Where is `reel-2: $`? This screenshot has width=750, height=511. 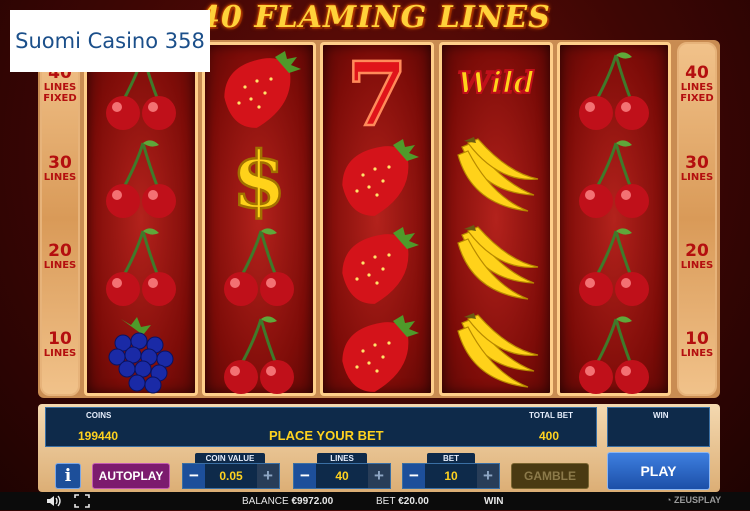 reel-2: $ is located at coordinates (259, 219).